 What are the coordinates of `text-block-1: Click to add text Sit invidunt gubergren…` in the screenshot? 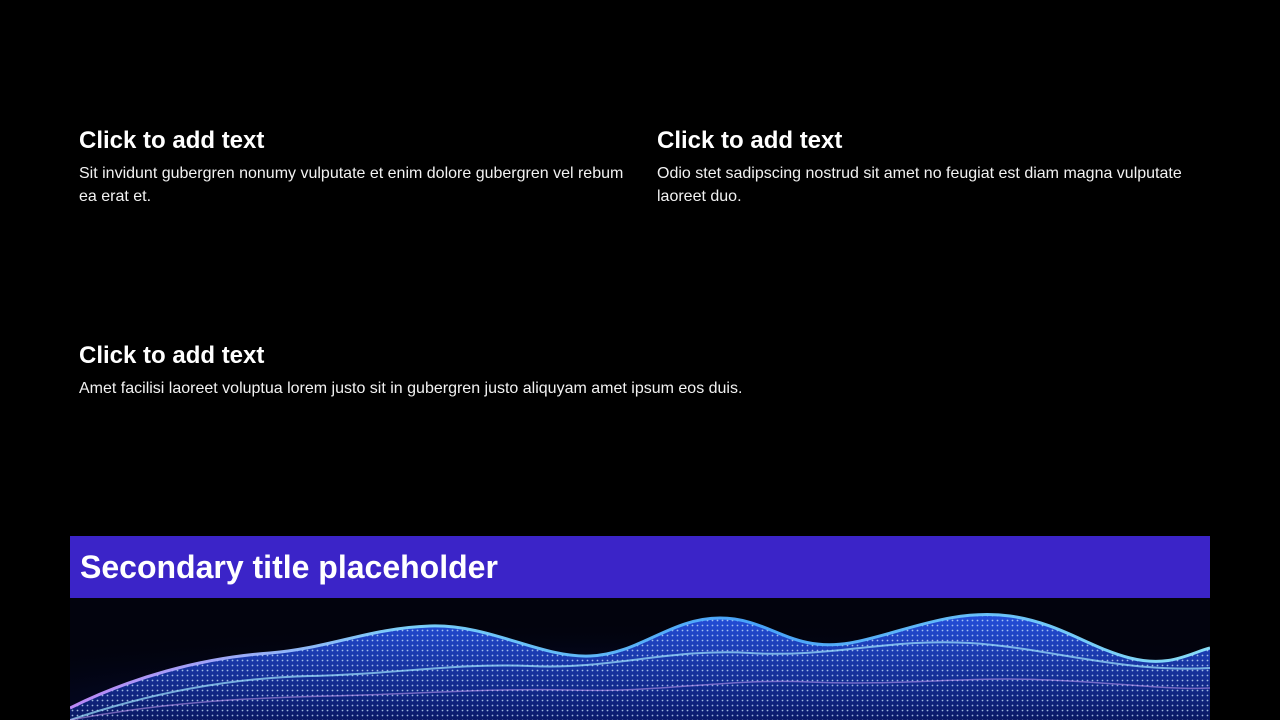 It's located at (359, 167).